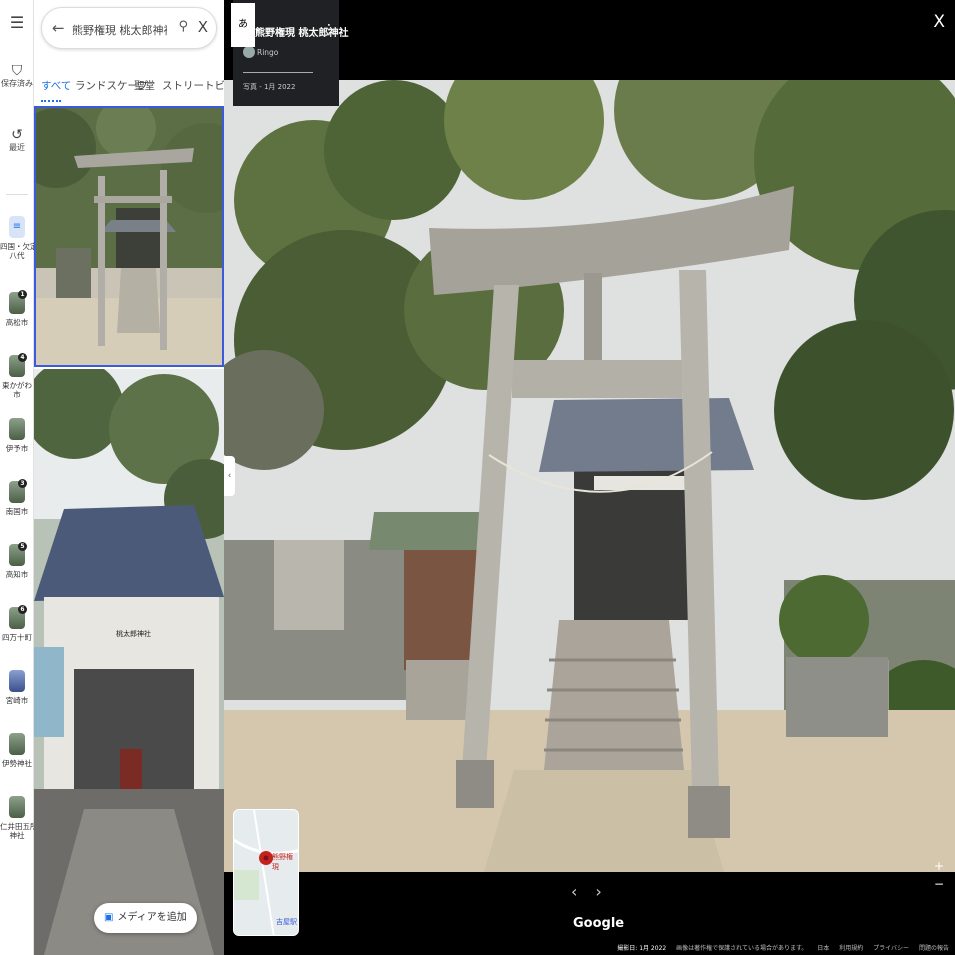  Describe the element at coordinates (22, 294) in the screenshot. I see `place-badge: 1` at that location.